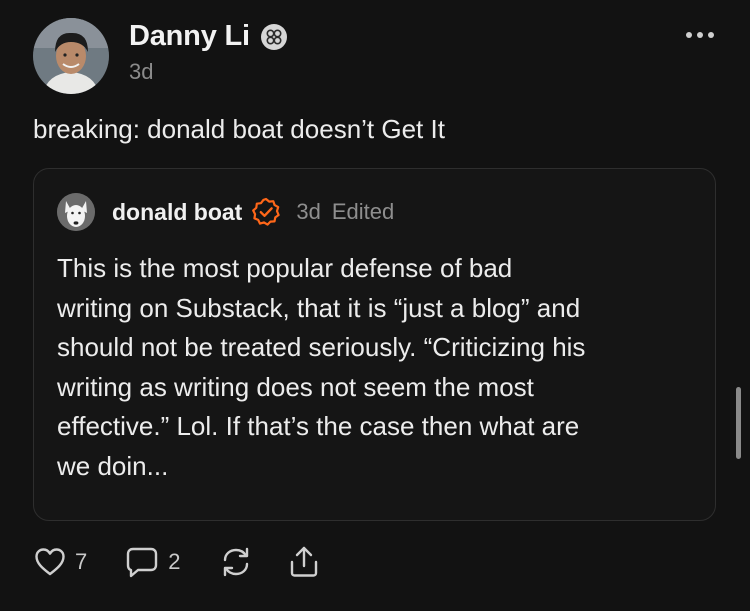 The width and height of the screenshot is (750, 611). Describe the element at coordinates (50, 562) in the screenshot. I see `heart-icon` at that location.